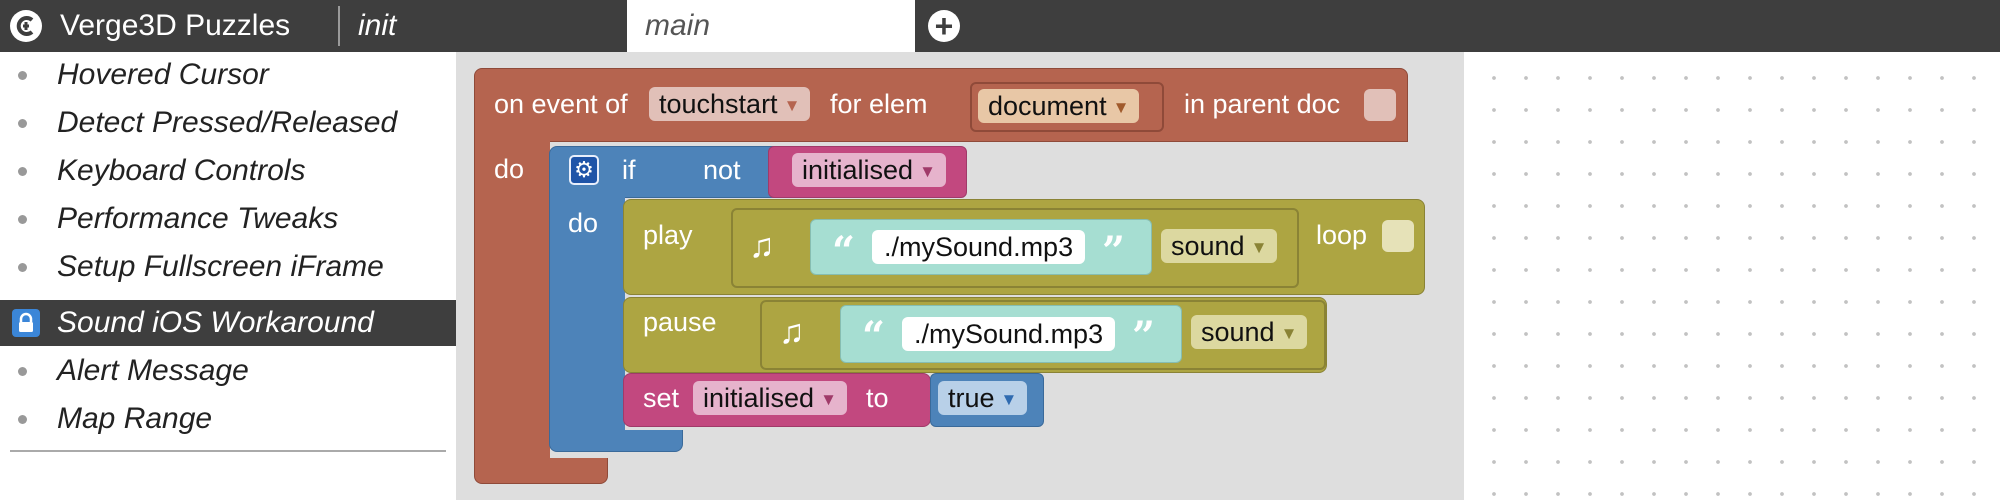 Image resolution: width=2000 pixels, height=500 pixels. Describe the element at coordinates (561, 104) in the screenshot. I see `on-event-of-label: on event of` at that location.